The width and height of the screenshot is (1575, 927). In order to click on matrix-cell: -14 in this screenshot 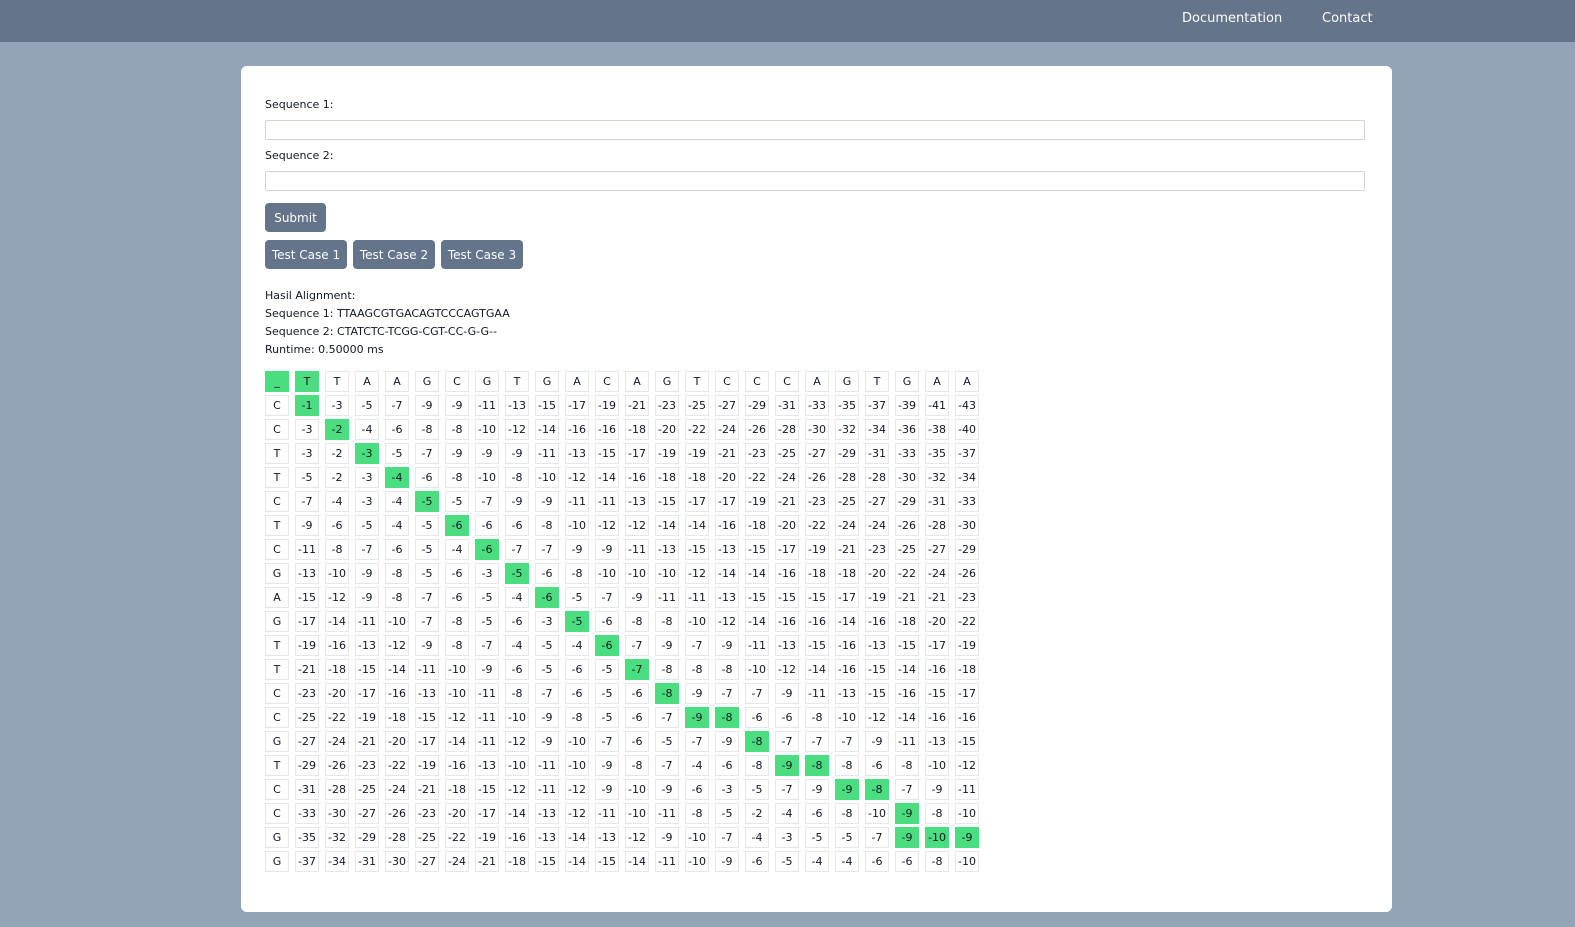, I will do `click(727, 573)`.